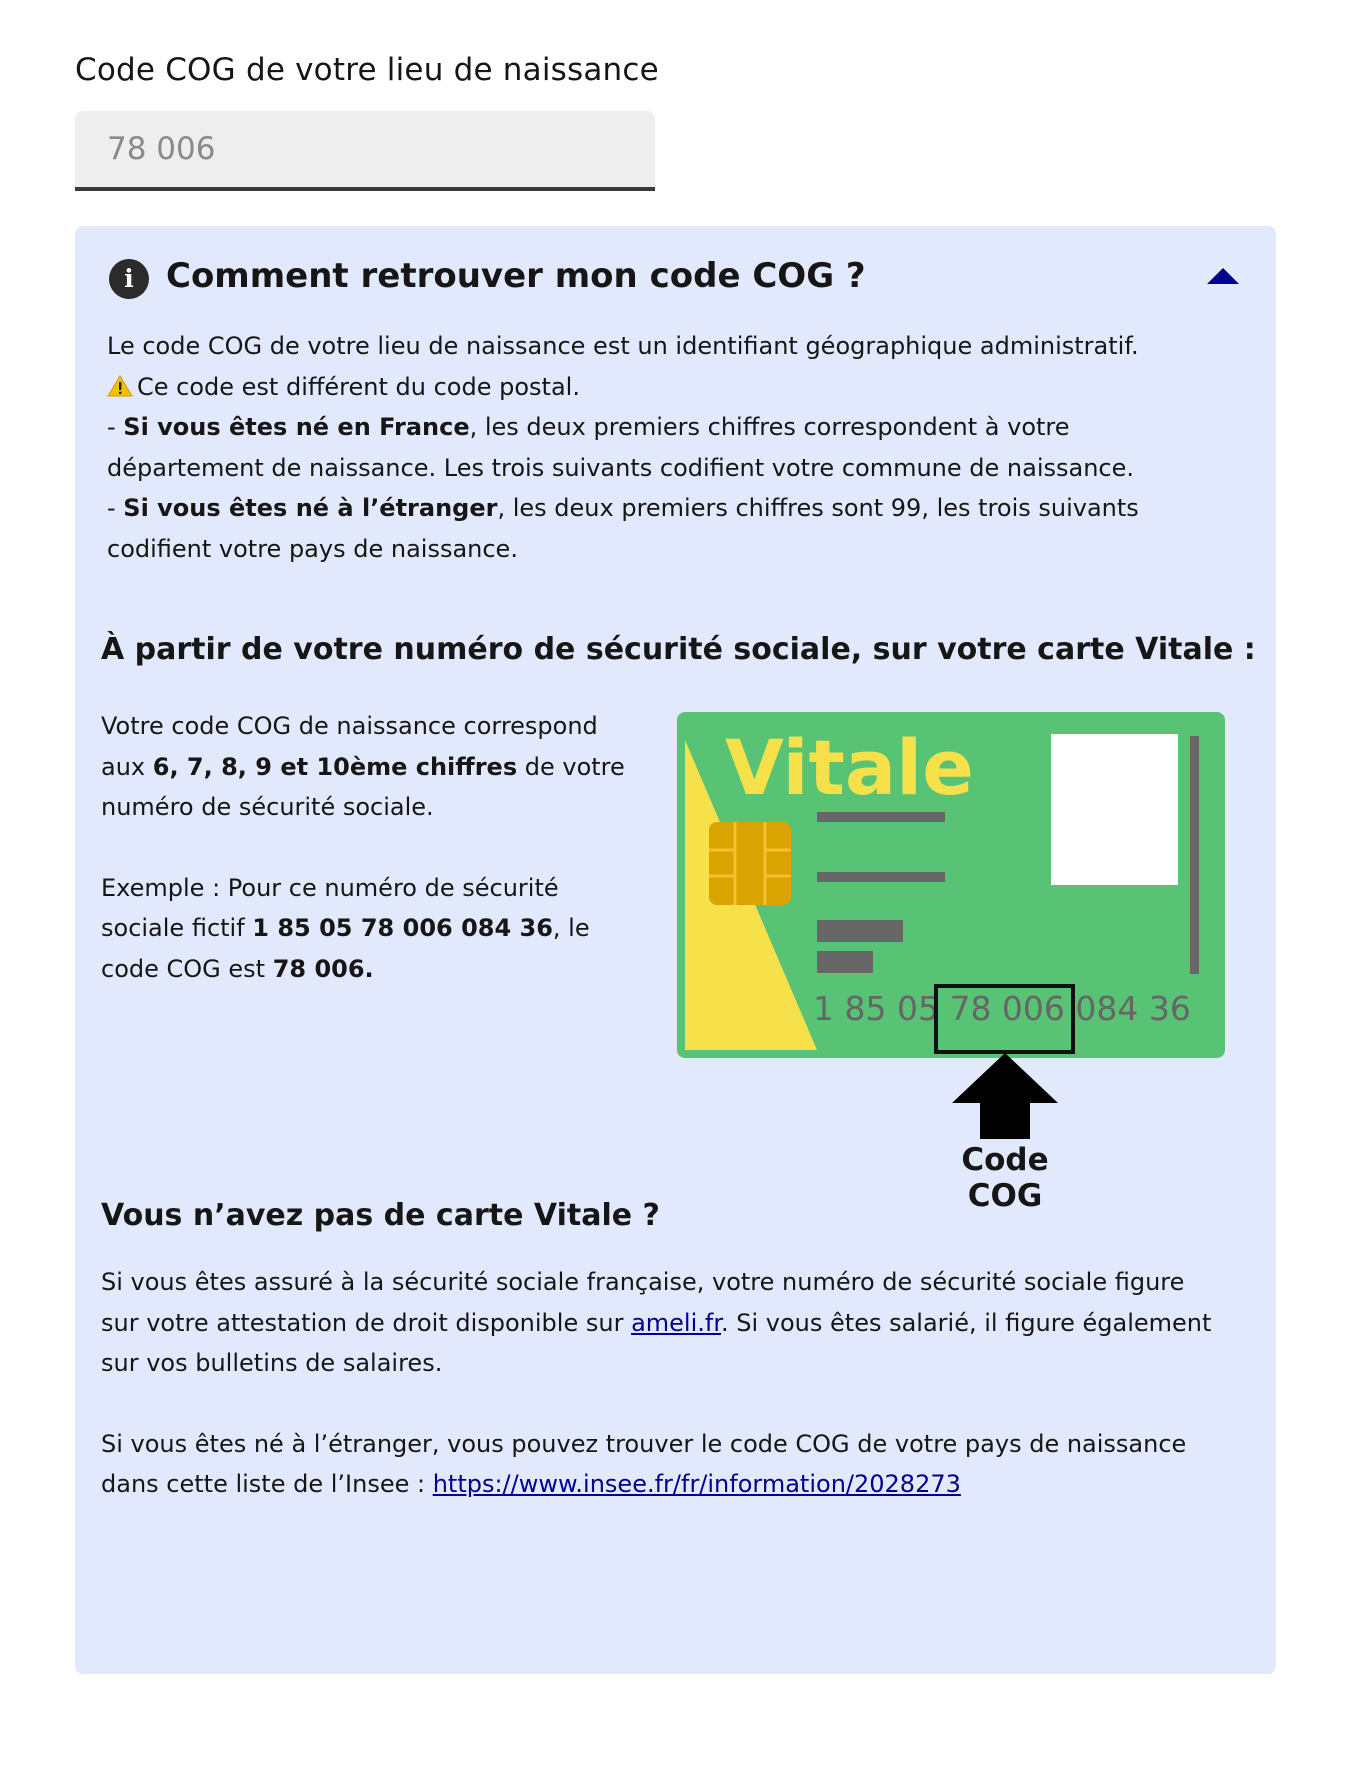 The height and width of the screenshot is (1766, 1352). Describe the element at coordinates (380, 1215) in the screenshot. I see `no-vitale-heading: Vous n’avez pas de carte Vitale ?` at that location.